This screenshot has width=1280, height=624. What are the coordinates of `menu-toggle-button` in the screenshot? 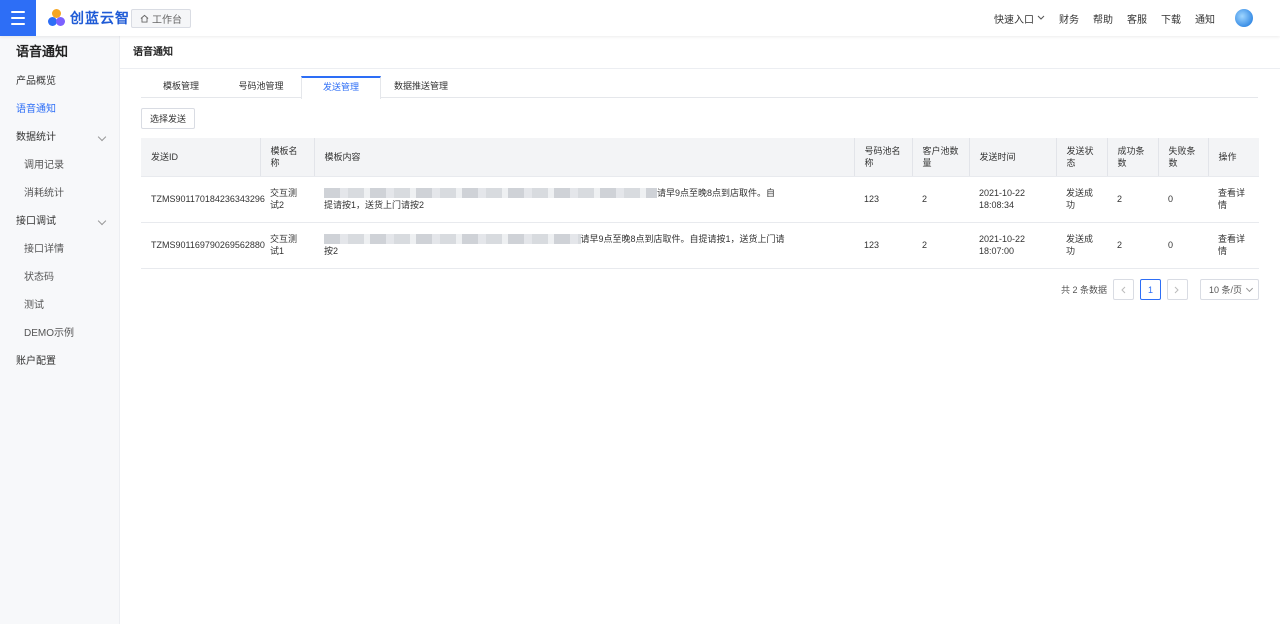 It's located at (18, 18).